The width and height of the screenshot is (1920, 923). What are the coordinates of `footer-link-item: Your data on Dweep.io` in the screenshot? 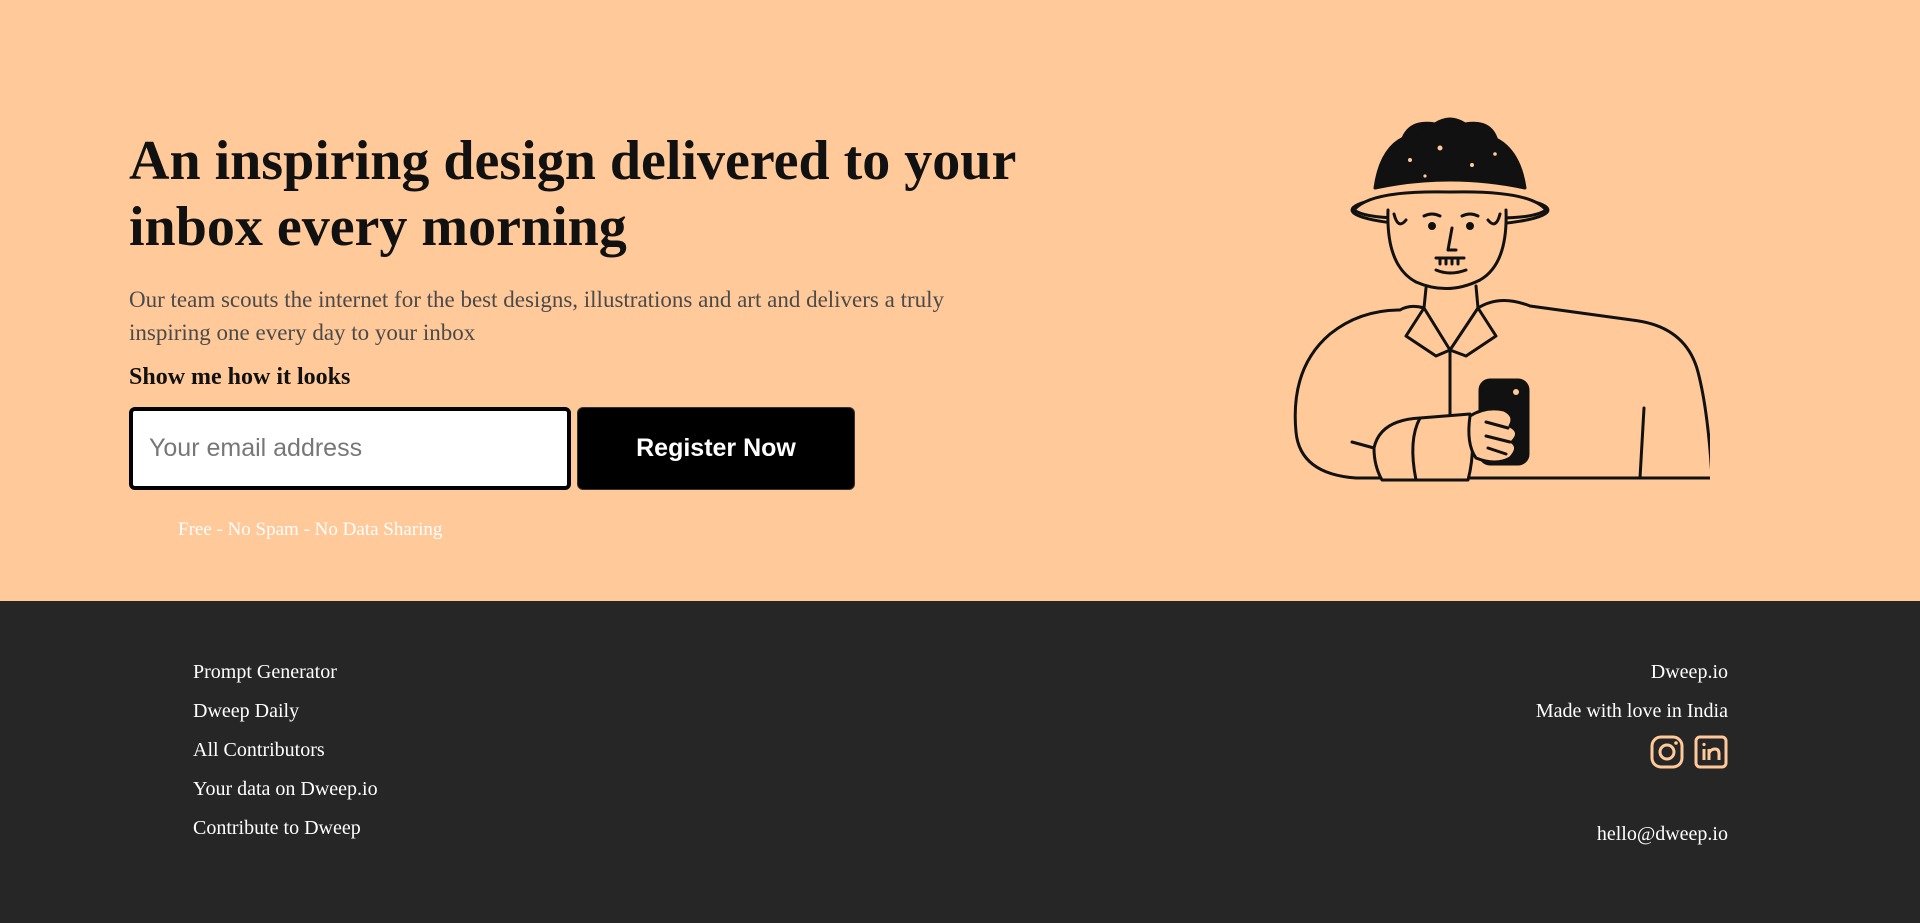 It's located at (285, 793).